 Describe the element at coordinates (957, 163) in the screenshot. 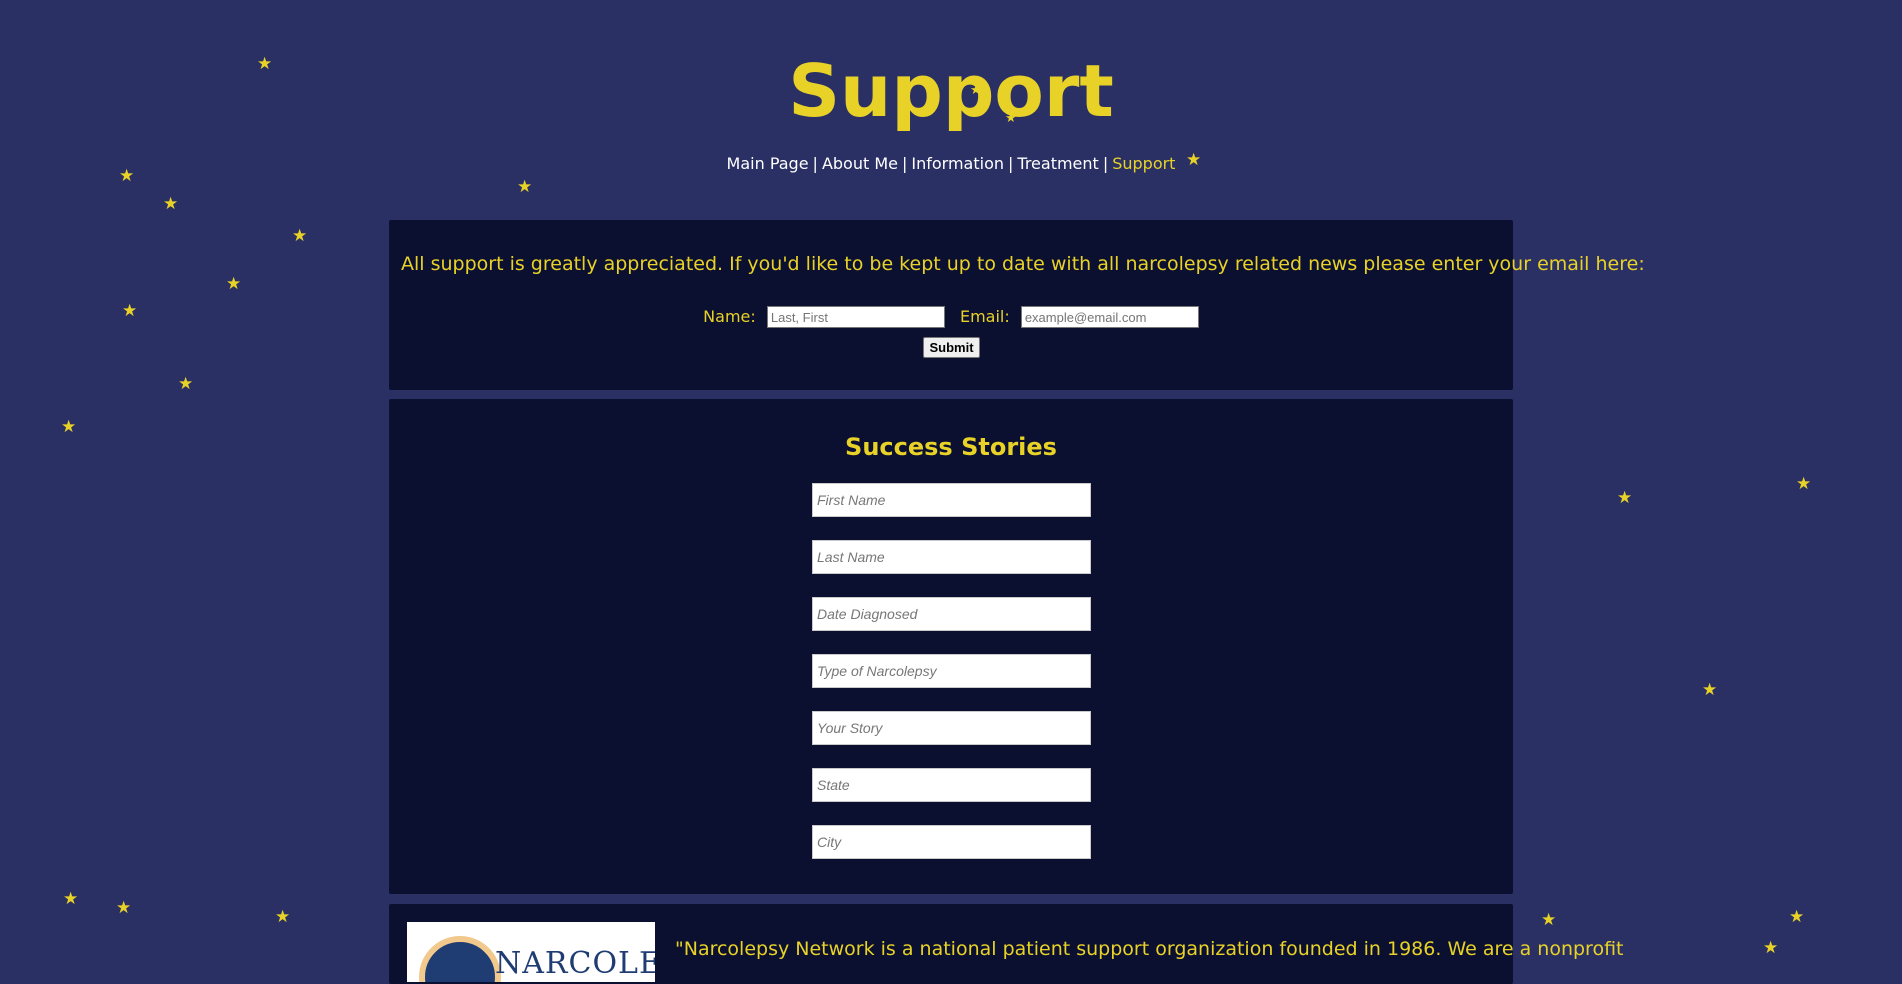

I see `nav-link-information: Information` at that location.